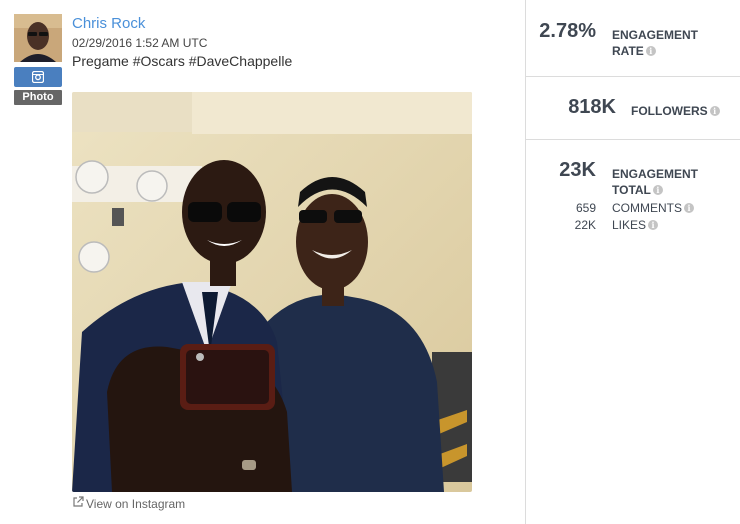 The image size is (740, 524). I want to click on comments-label: COMMENTS i, so click(653, 208).